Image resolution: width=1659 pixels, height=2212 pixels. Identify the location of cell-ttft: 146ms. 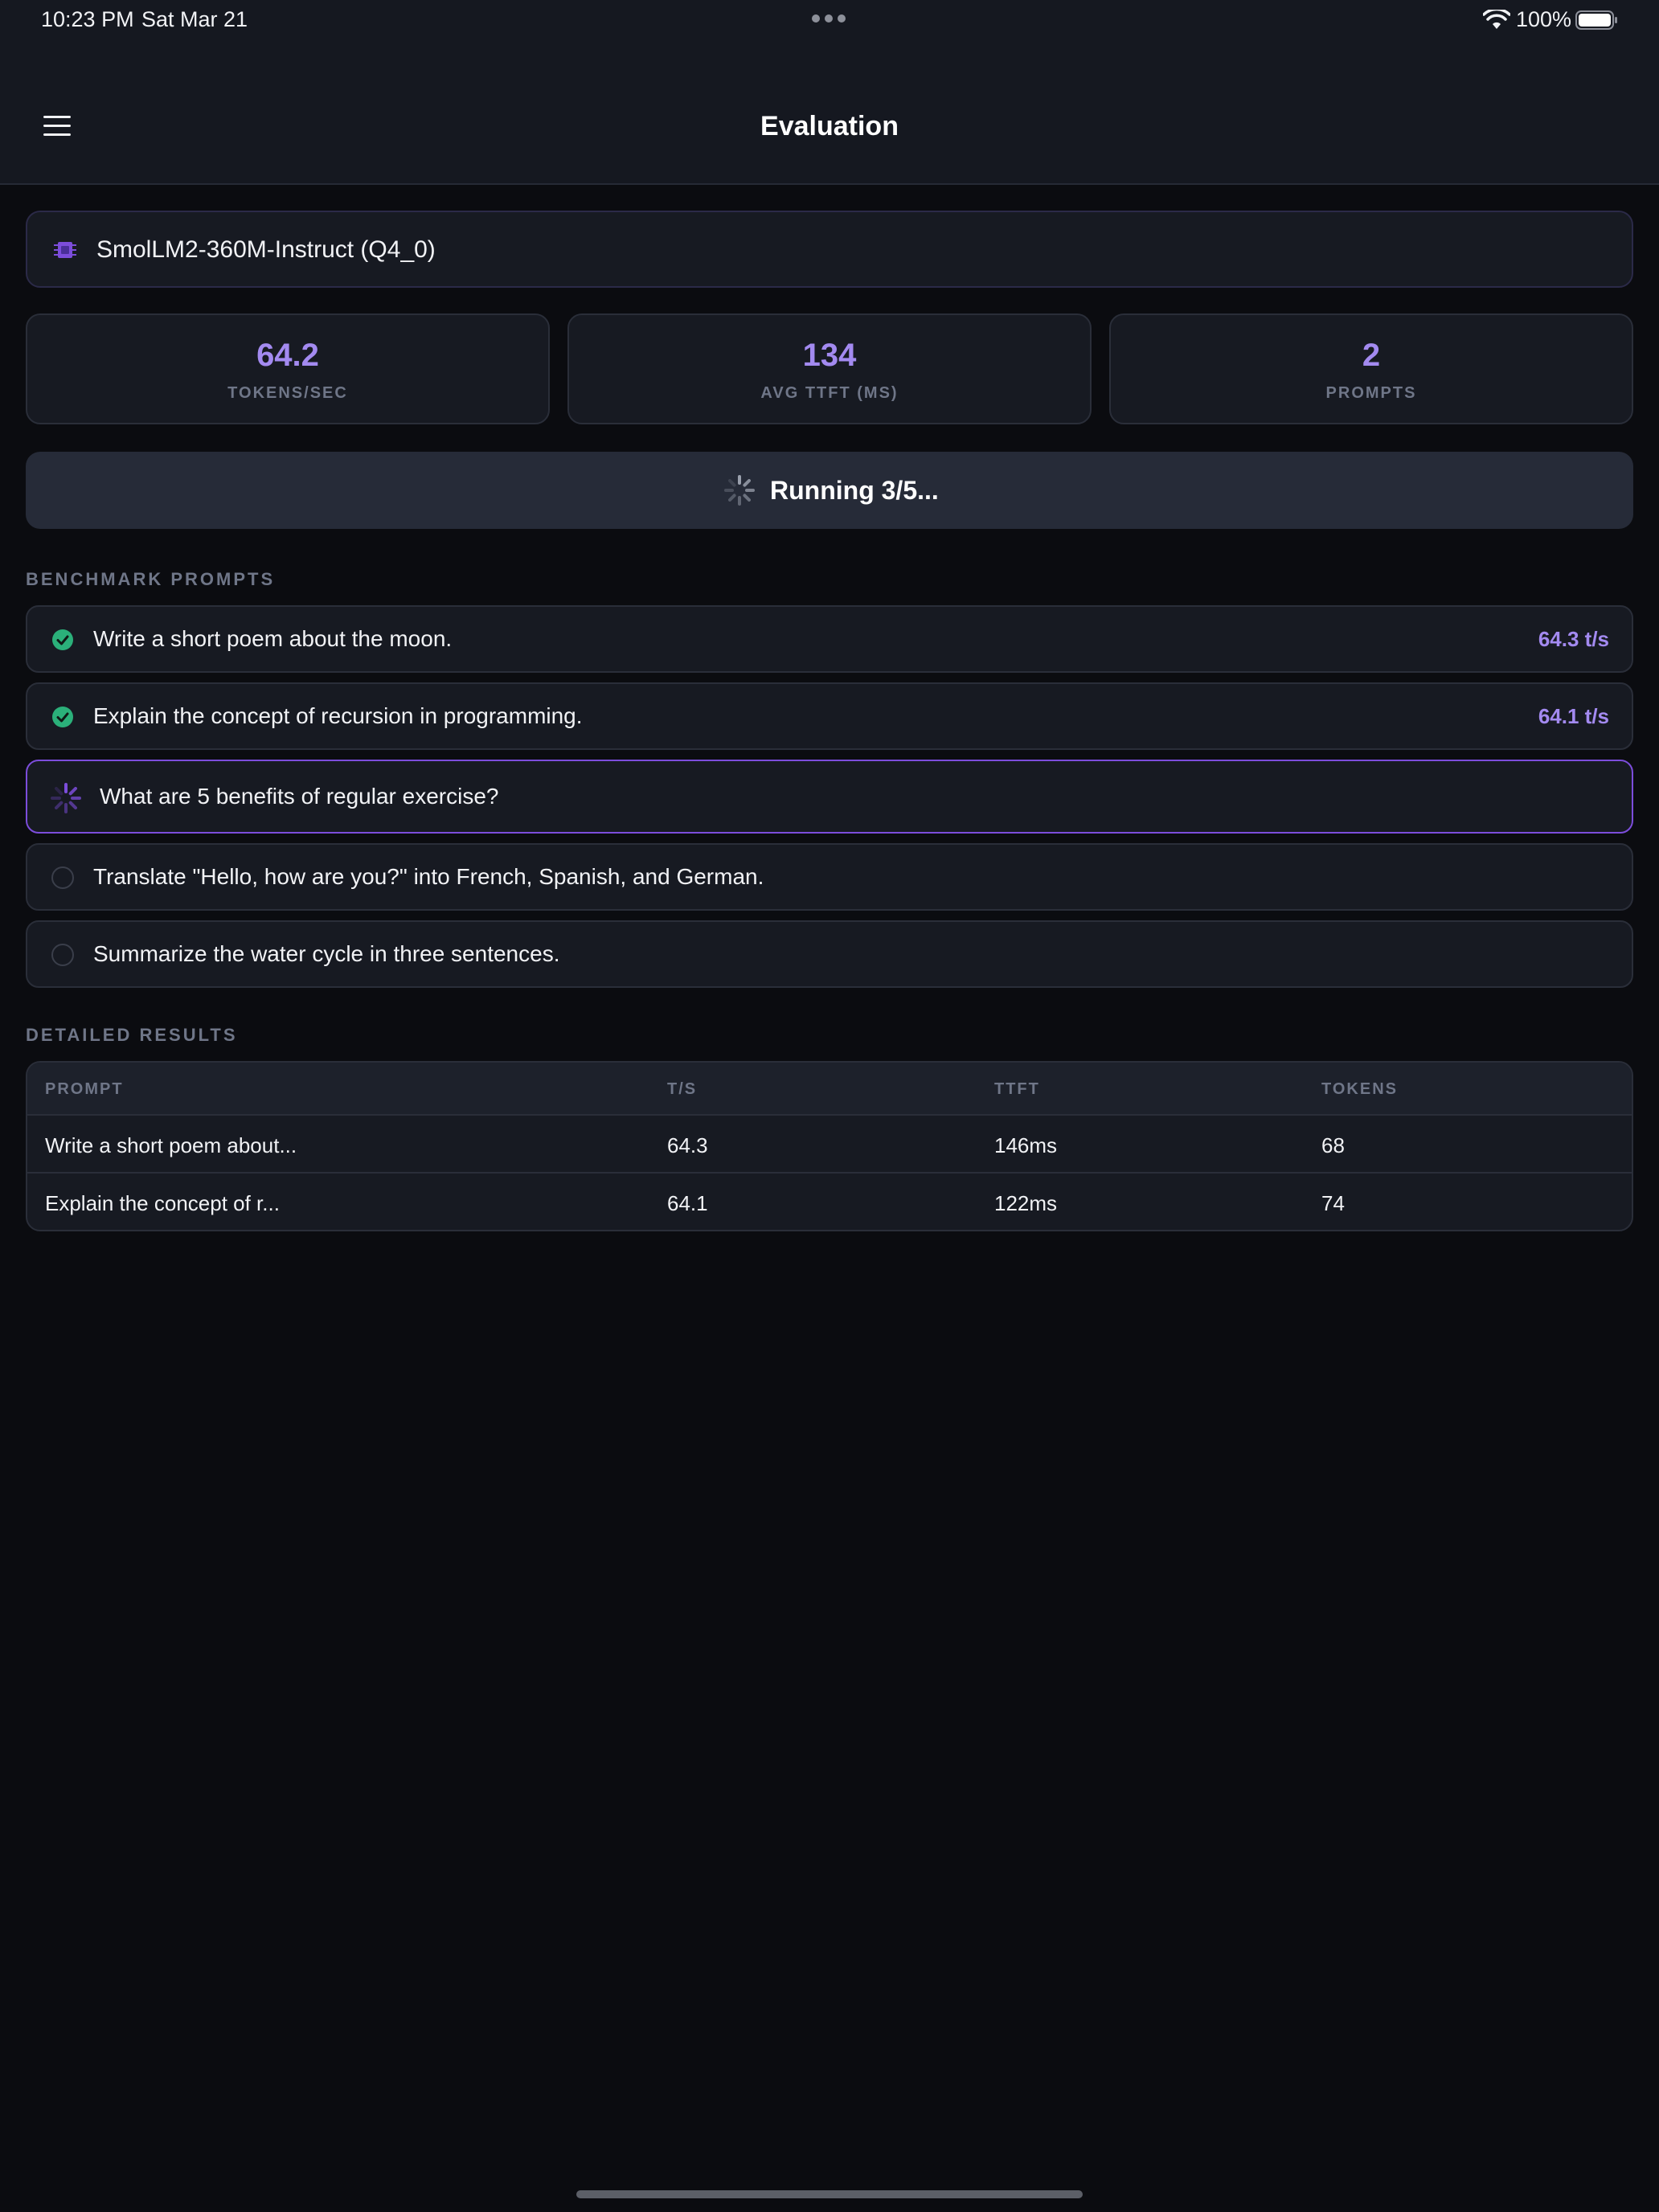
(1026, 1145).